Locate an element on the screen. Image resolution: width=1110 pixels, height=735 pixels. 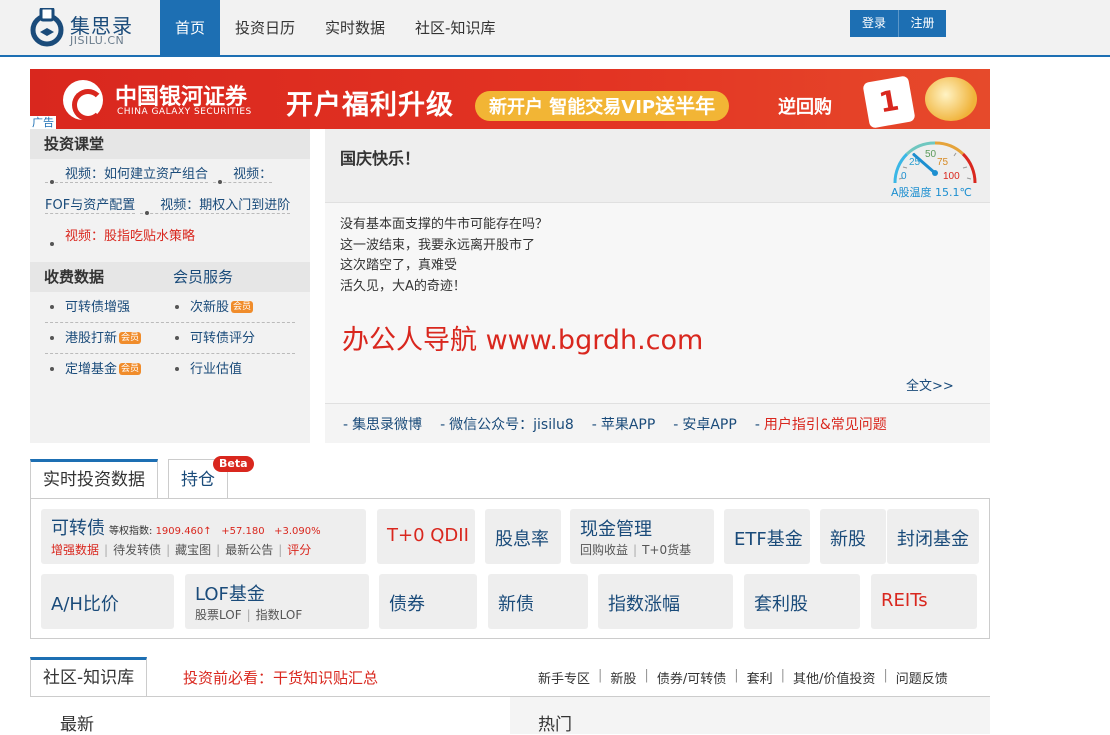
category-link: 其他/价值投资 is located at coordinates (834, 677).